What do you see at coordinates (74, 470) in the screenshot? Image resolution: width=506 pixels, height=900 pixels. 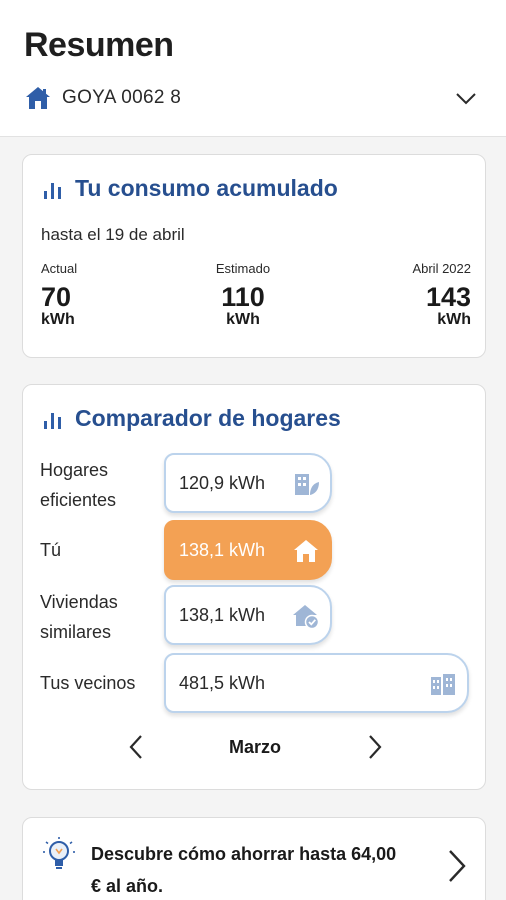 I see `row-label-line: Hogares` at bounding box center [74, 470].